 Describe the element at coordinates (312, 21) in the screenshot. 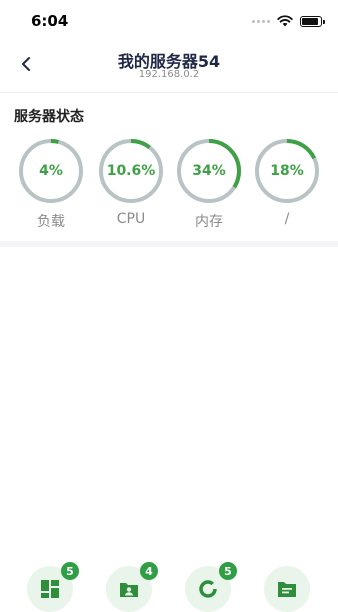

I see `battery-icon` at that location.